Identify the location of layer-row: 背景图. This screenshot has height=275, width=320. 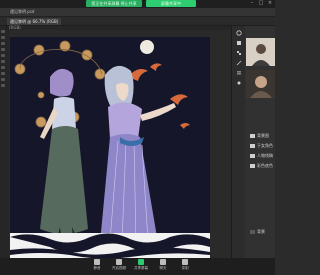
(260, 135).